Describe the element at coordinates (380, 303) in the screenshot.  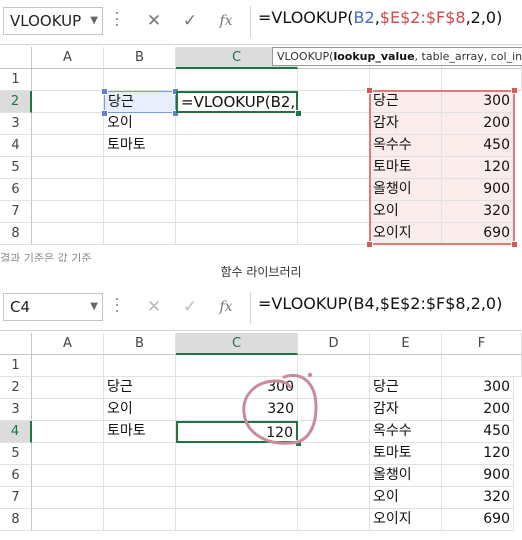
I see `formula-bar: =VLOOKUP(B4,$E$2:$F$8,2,0)` at that location.